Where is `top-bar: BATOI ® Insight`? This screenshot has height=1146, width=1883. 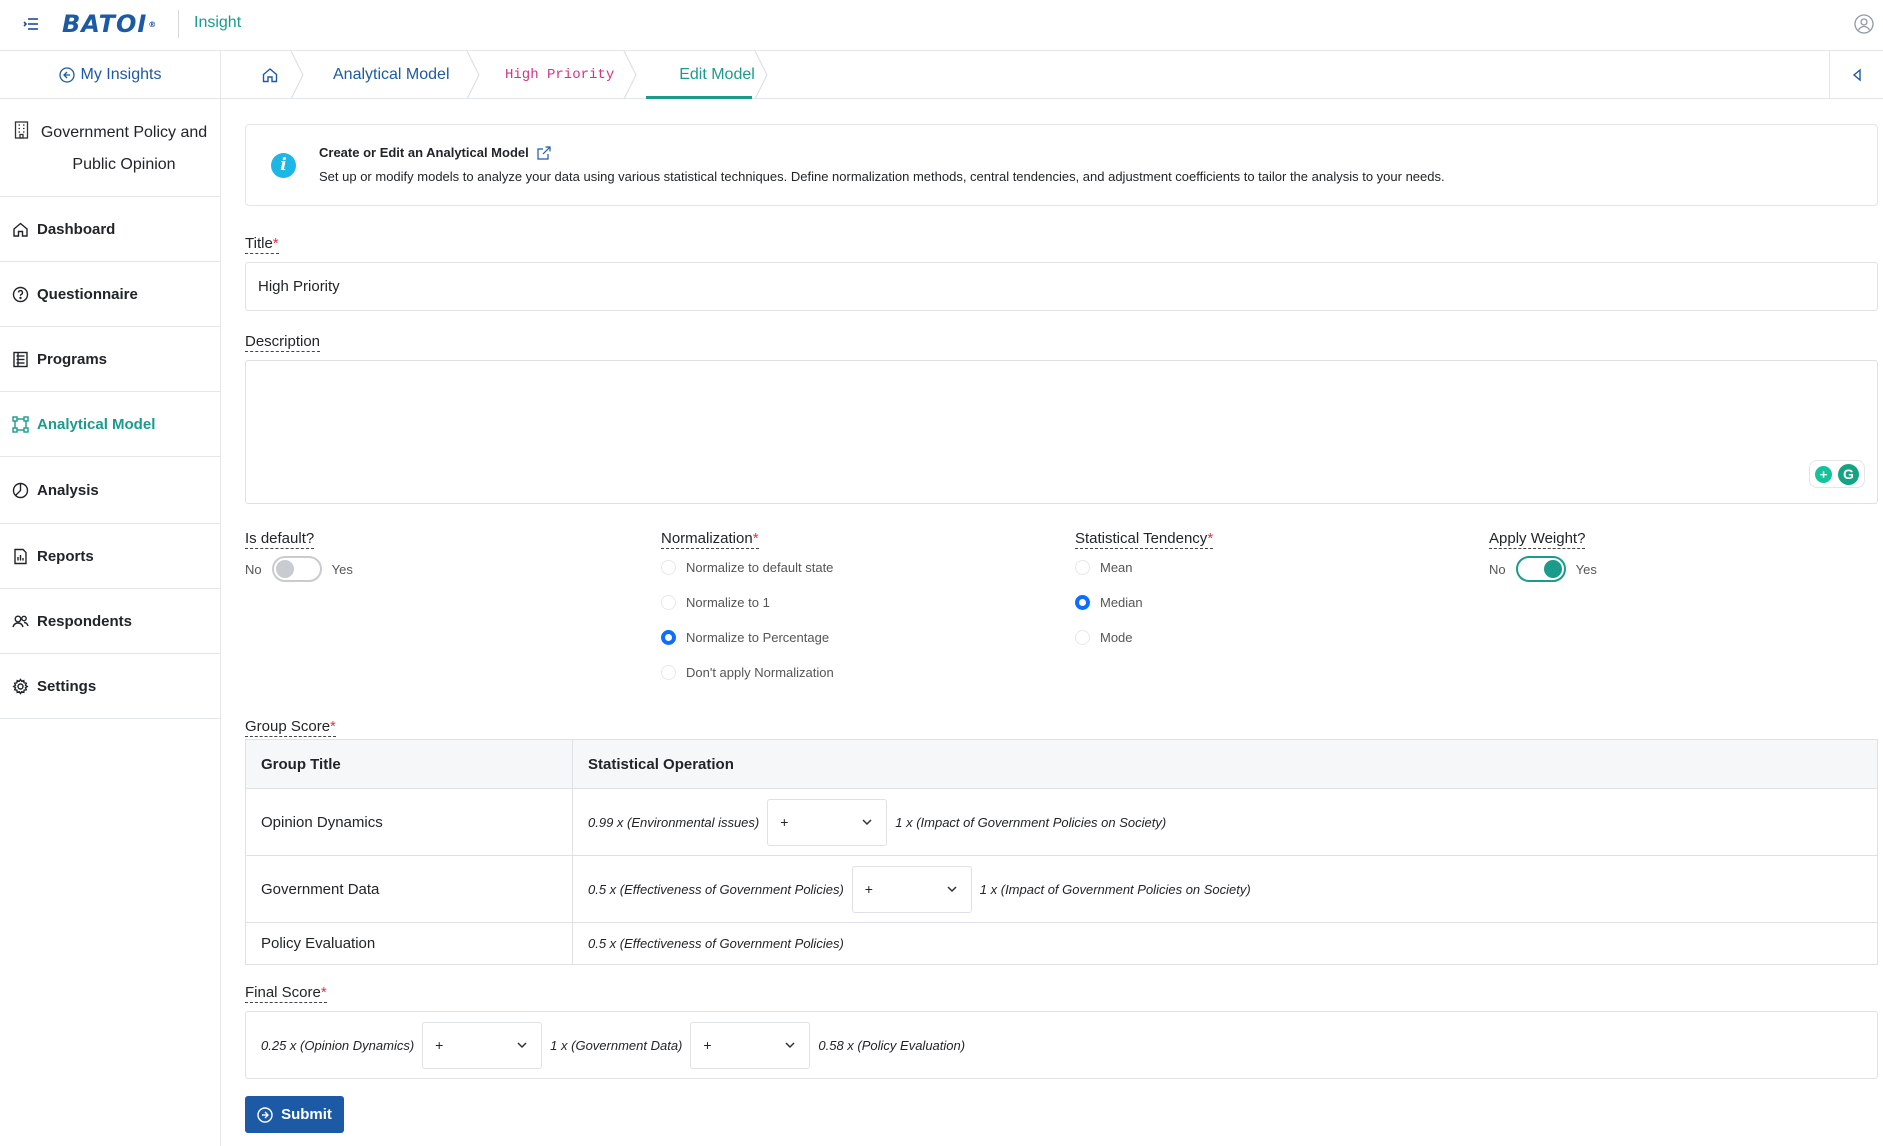 top-bar: BATOI ® Insight is located at coordinates (941, 25).